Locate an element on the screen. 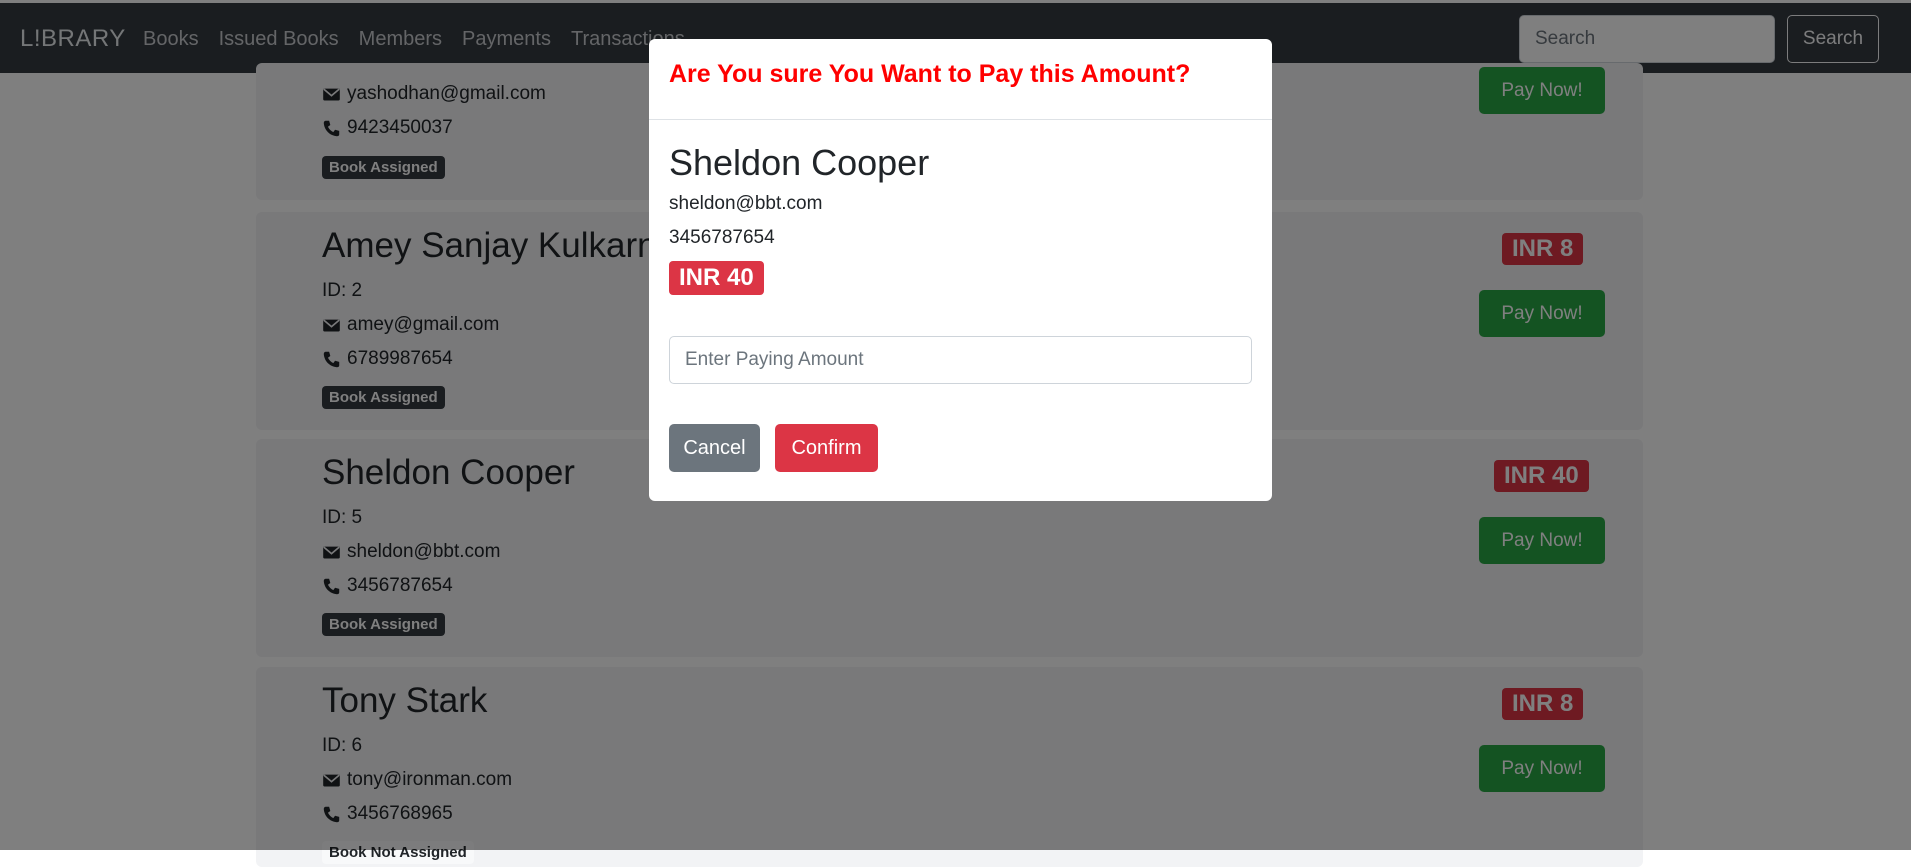  modal-member-name: Sheldon Cooper is located at coordinates (799, 162).